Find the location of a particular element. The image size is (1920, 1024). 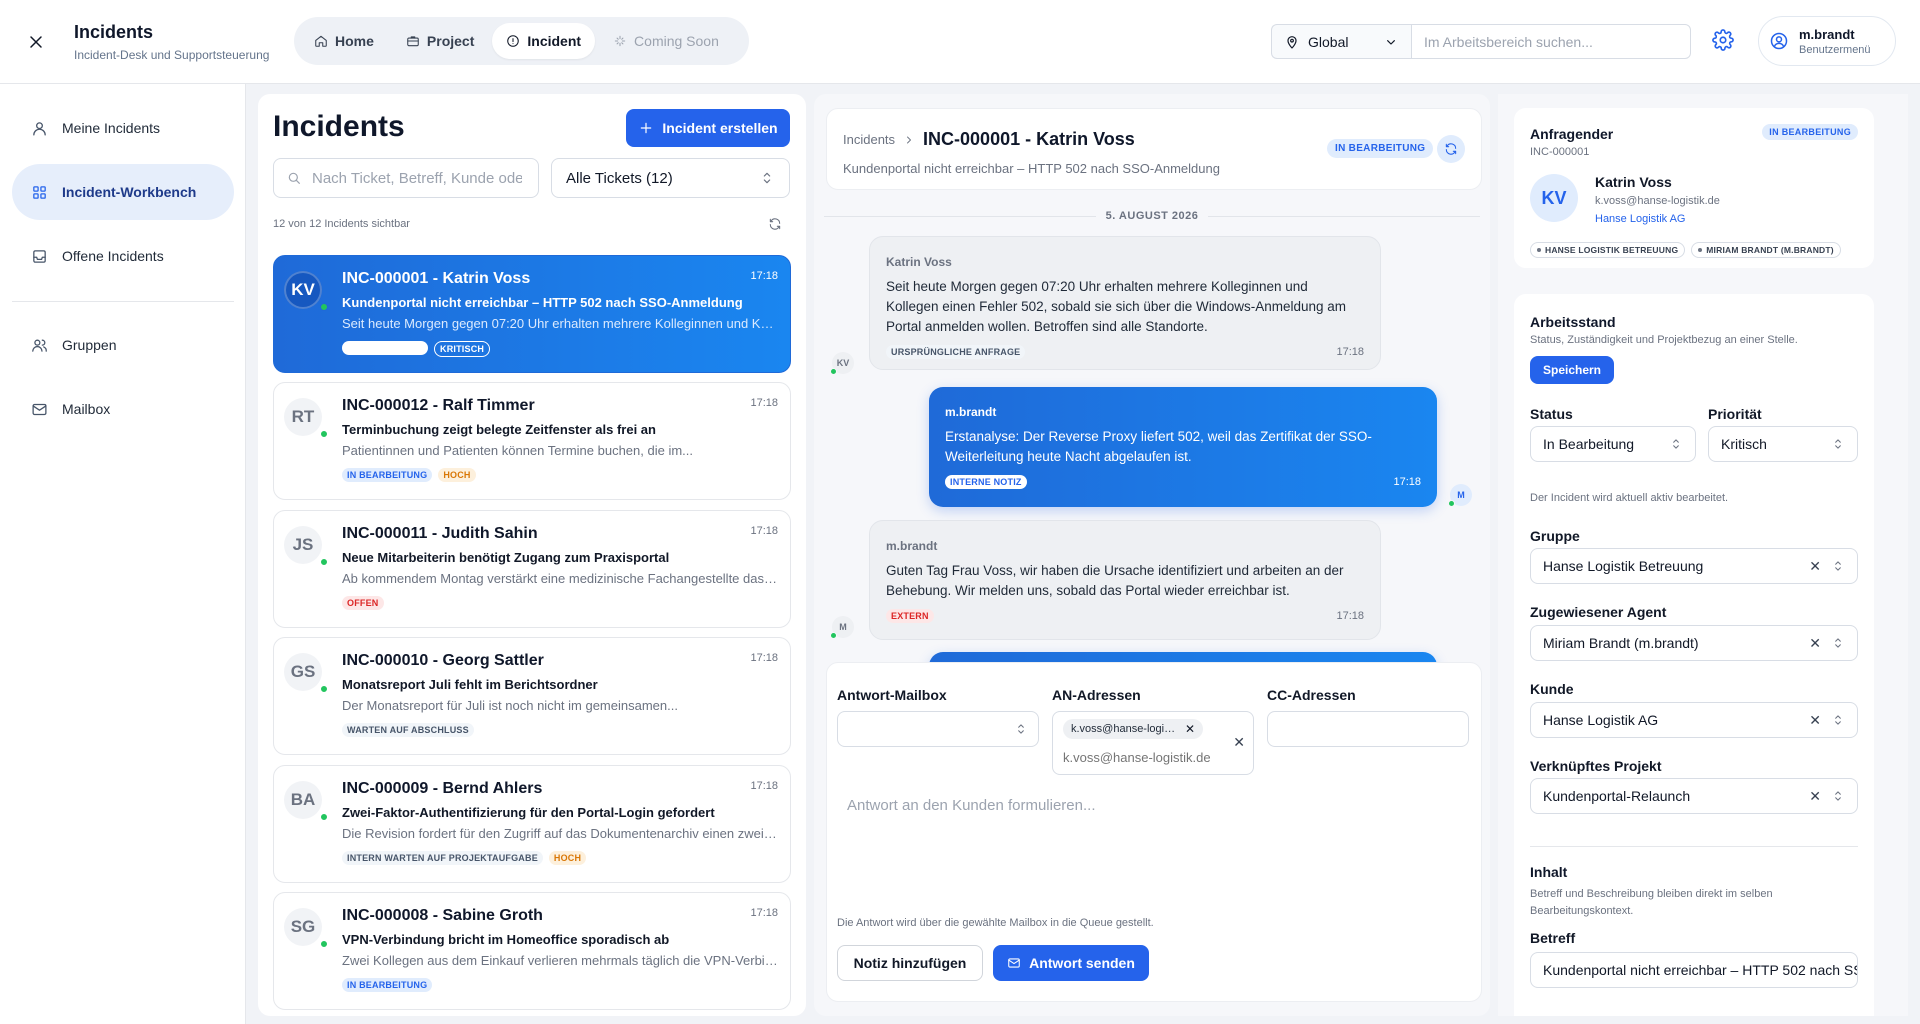

incident-title: INC-000010 - Georg Sattler is located at coordinates (443, 660).